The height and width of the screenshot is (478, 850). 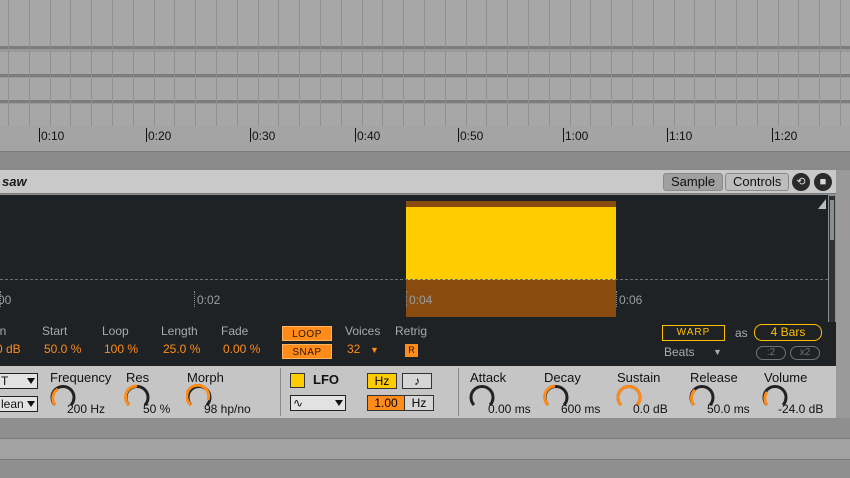 What do you see at coordinates (235, 331) in the screenshot?
I see `fade-label: Fade` at bounding box center [235, 331].